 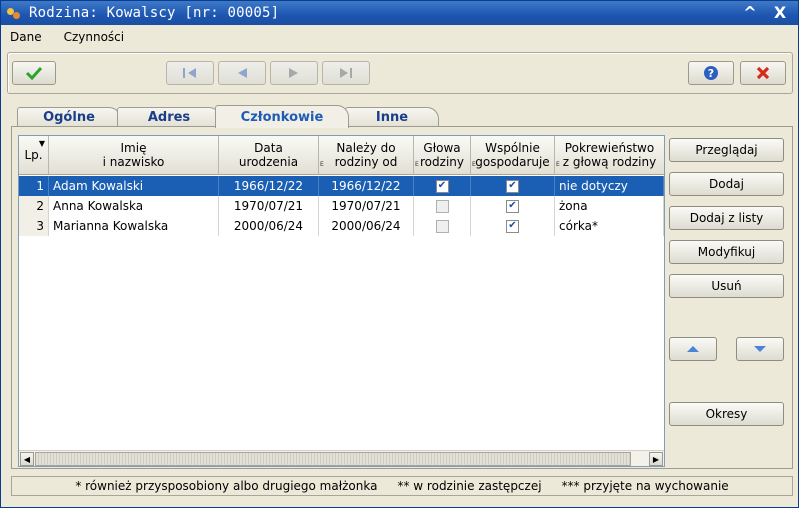 I want to click on column-header-birth-date: Data urodzenia, so click(x=269, y=155).